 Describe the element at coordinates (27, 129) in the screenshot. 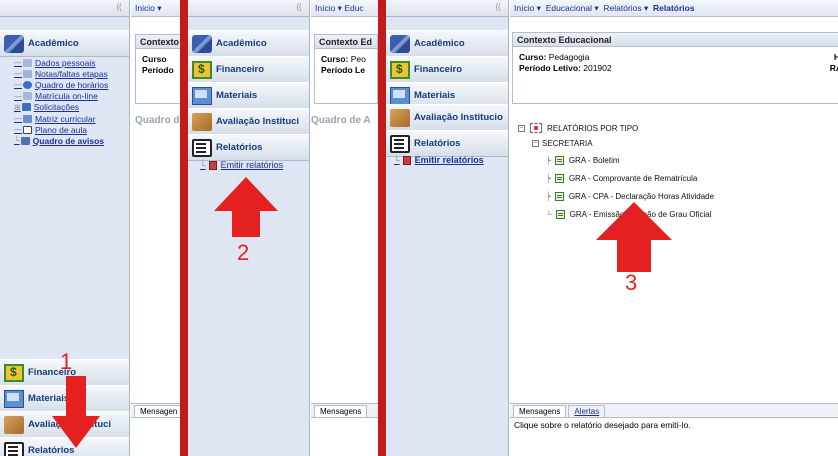

I see `book-icon` at that location.